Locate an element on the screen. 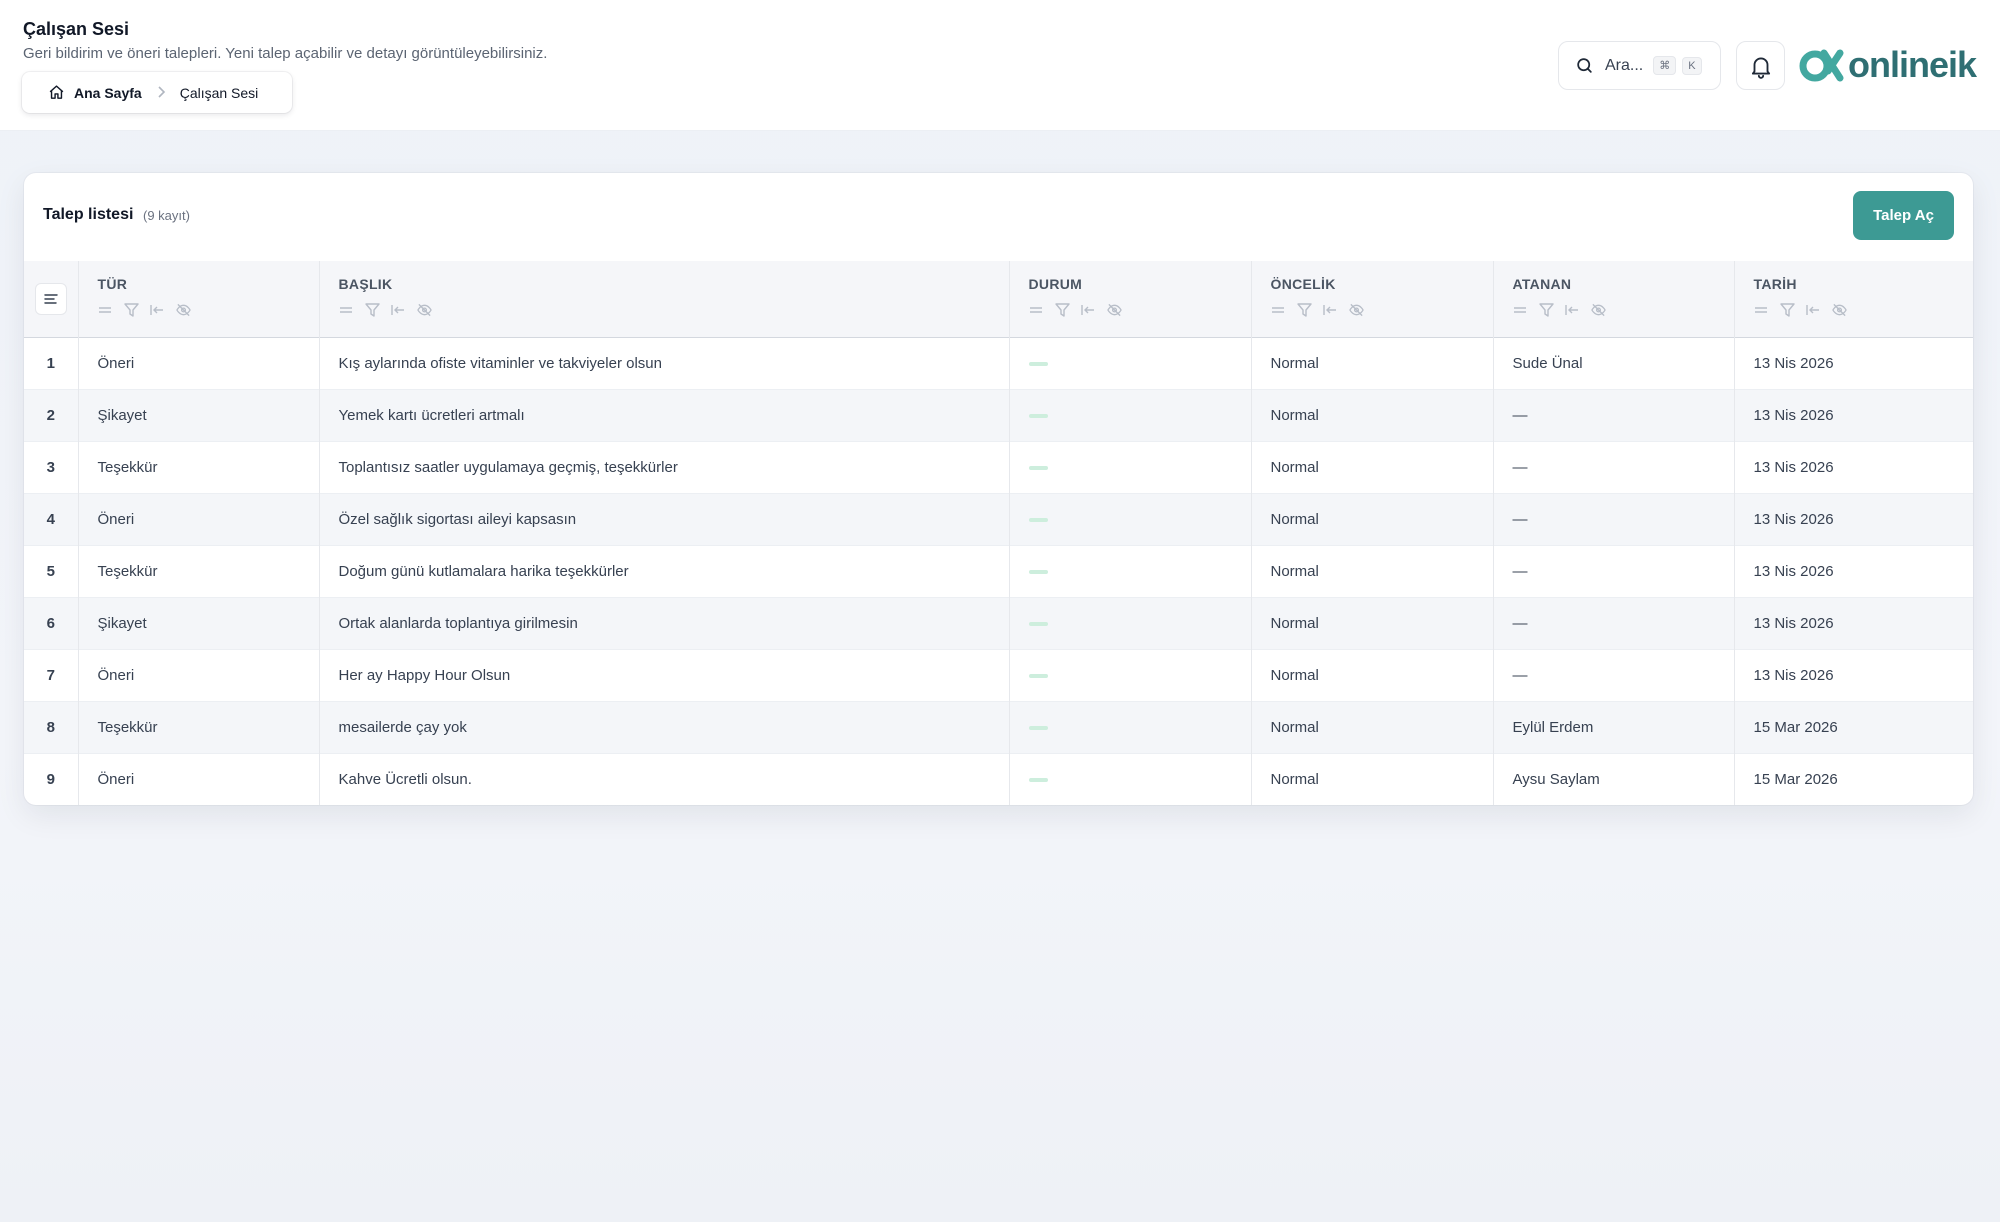 The height and width of the screenshot is (1222, 2000). search-input: Ara... ⌘ K is located at coordinates (1639, 65).